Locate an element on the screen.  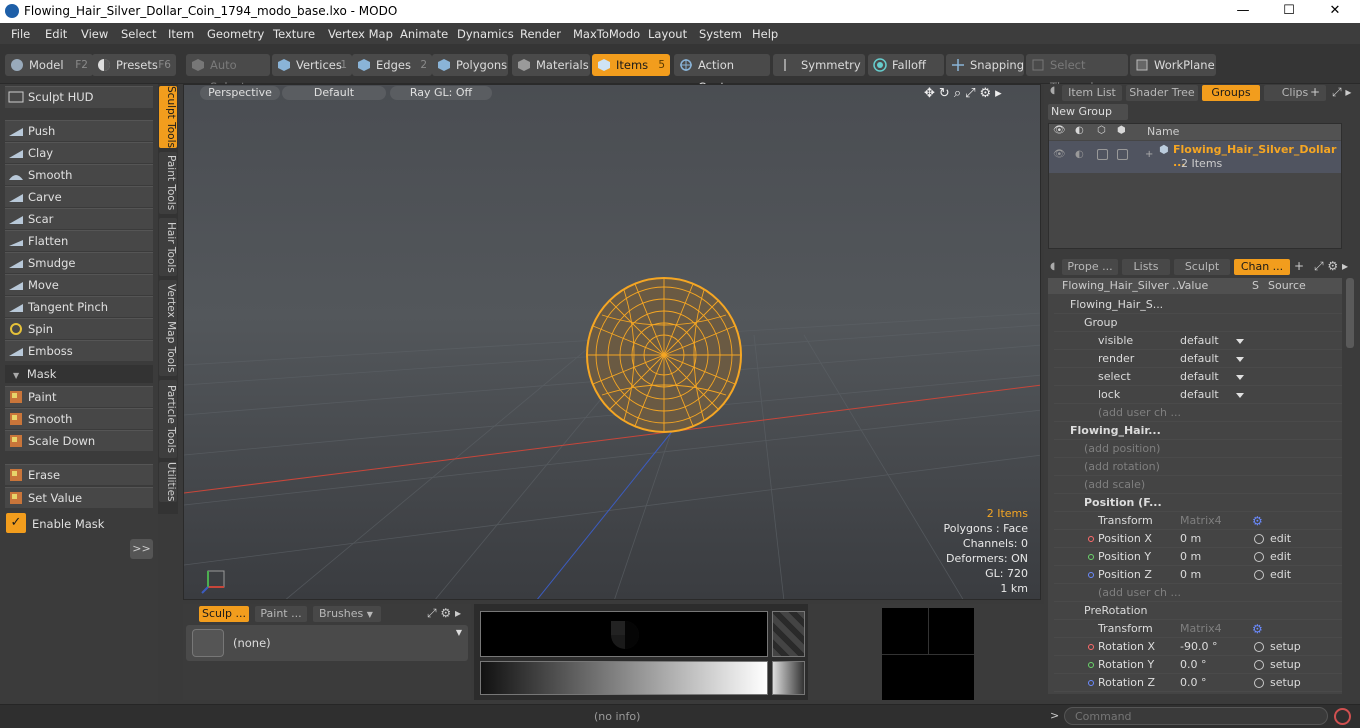
tool-tangent-pinch: Tangent Pinch is located at coordinates (79, 306).